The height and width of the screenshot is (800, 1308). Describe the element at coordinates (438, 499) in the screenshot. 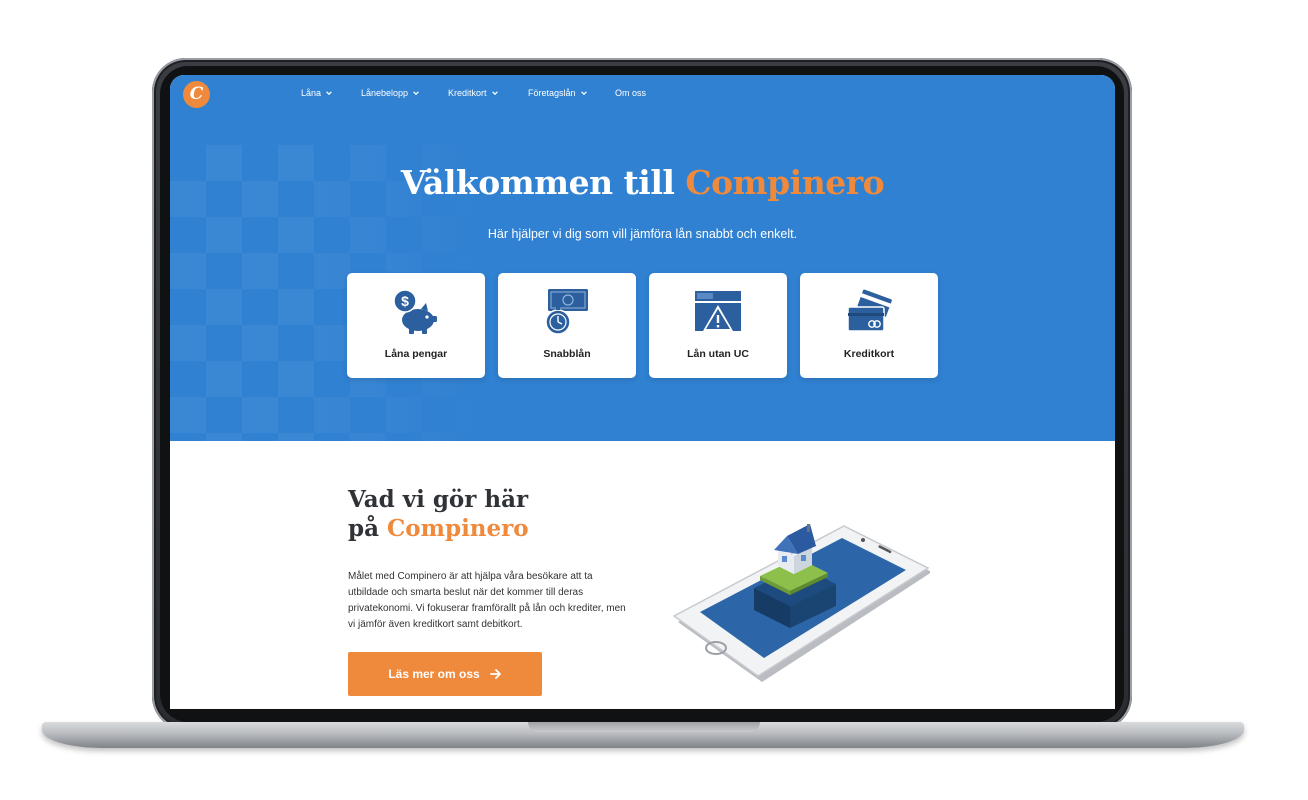

I see `about-title-line1: Vad vi gör här` at that location.